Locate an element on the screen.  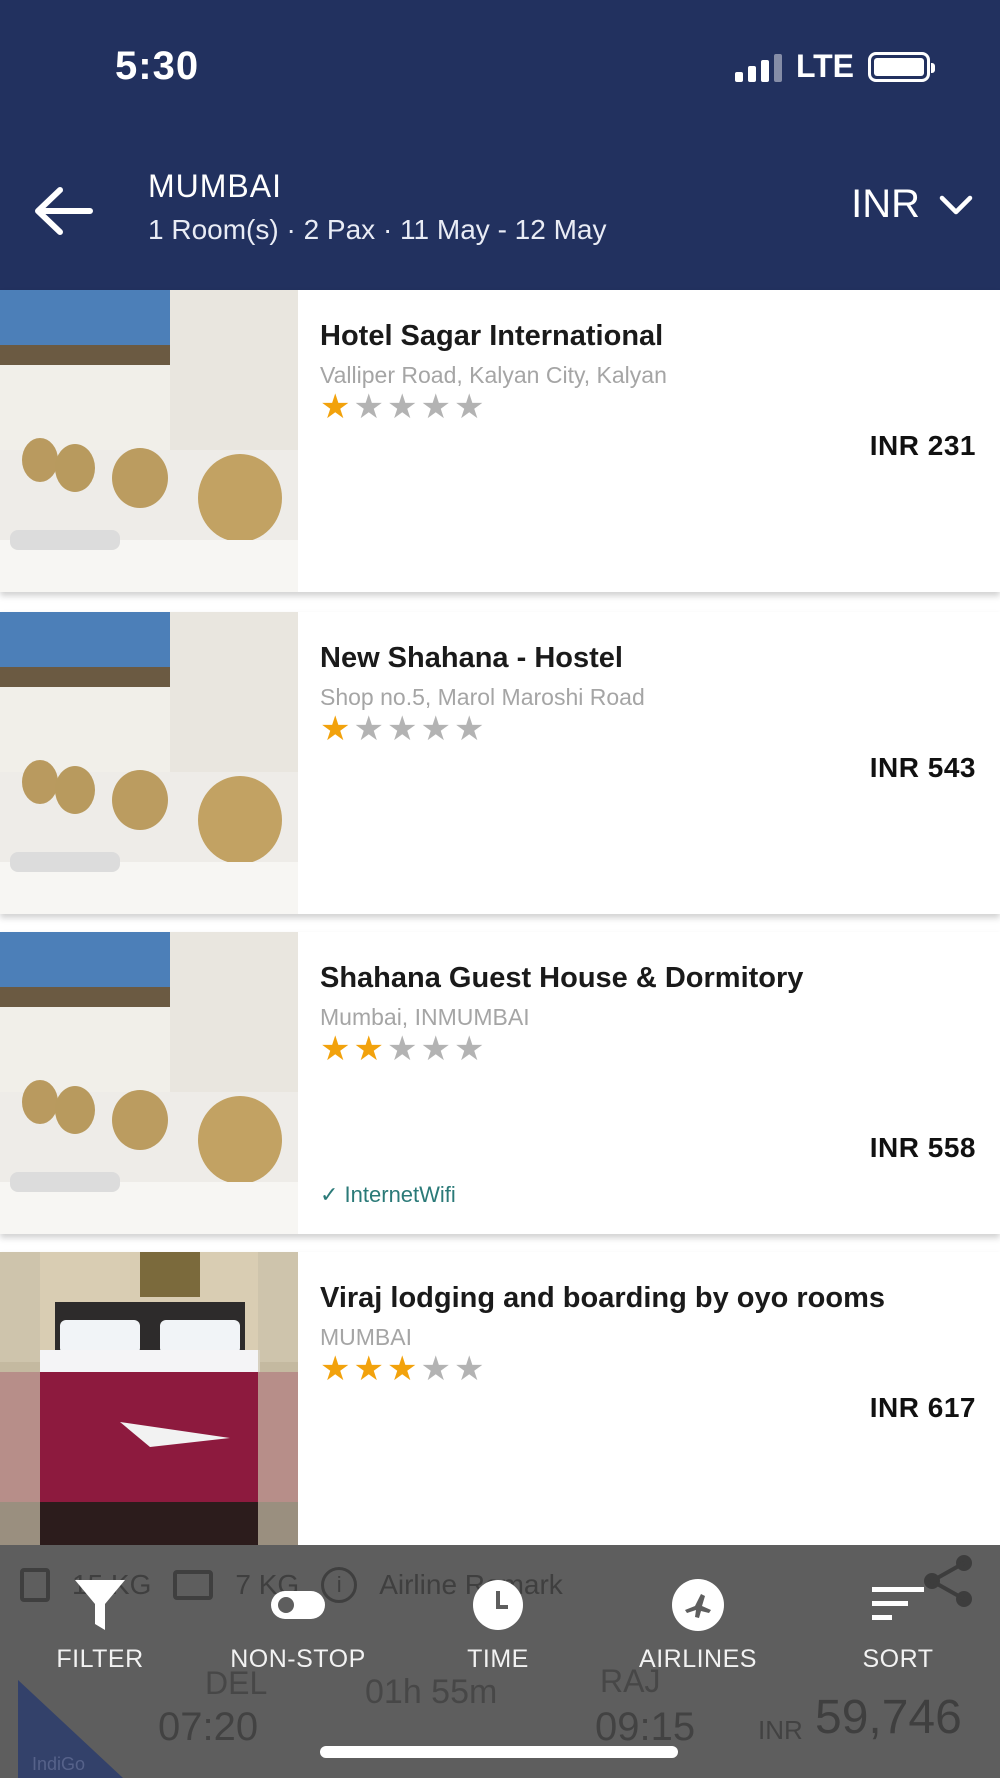
currency-label: INR is located at coordinates (885, 204).